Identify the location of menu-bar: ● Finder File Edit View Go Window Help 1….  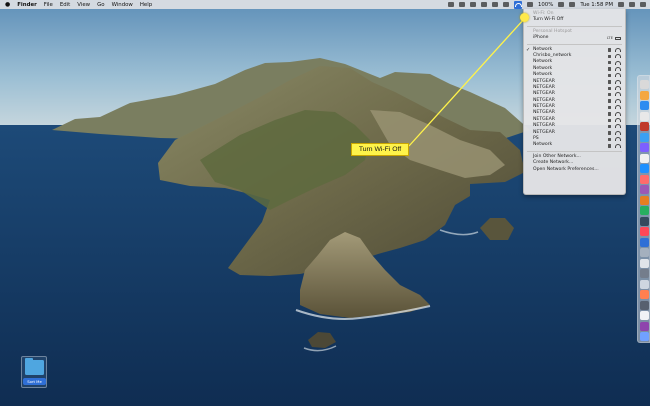
(325, 4).